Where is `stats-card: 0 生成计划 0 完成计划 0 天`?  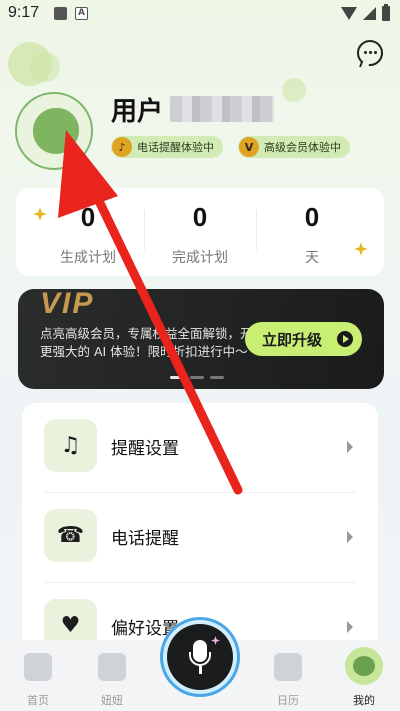 stats-card: 0 生成计划 0 完成计划 0 天 is located at coordinates (200, 232).